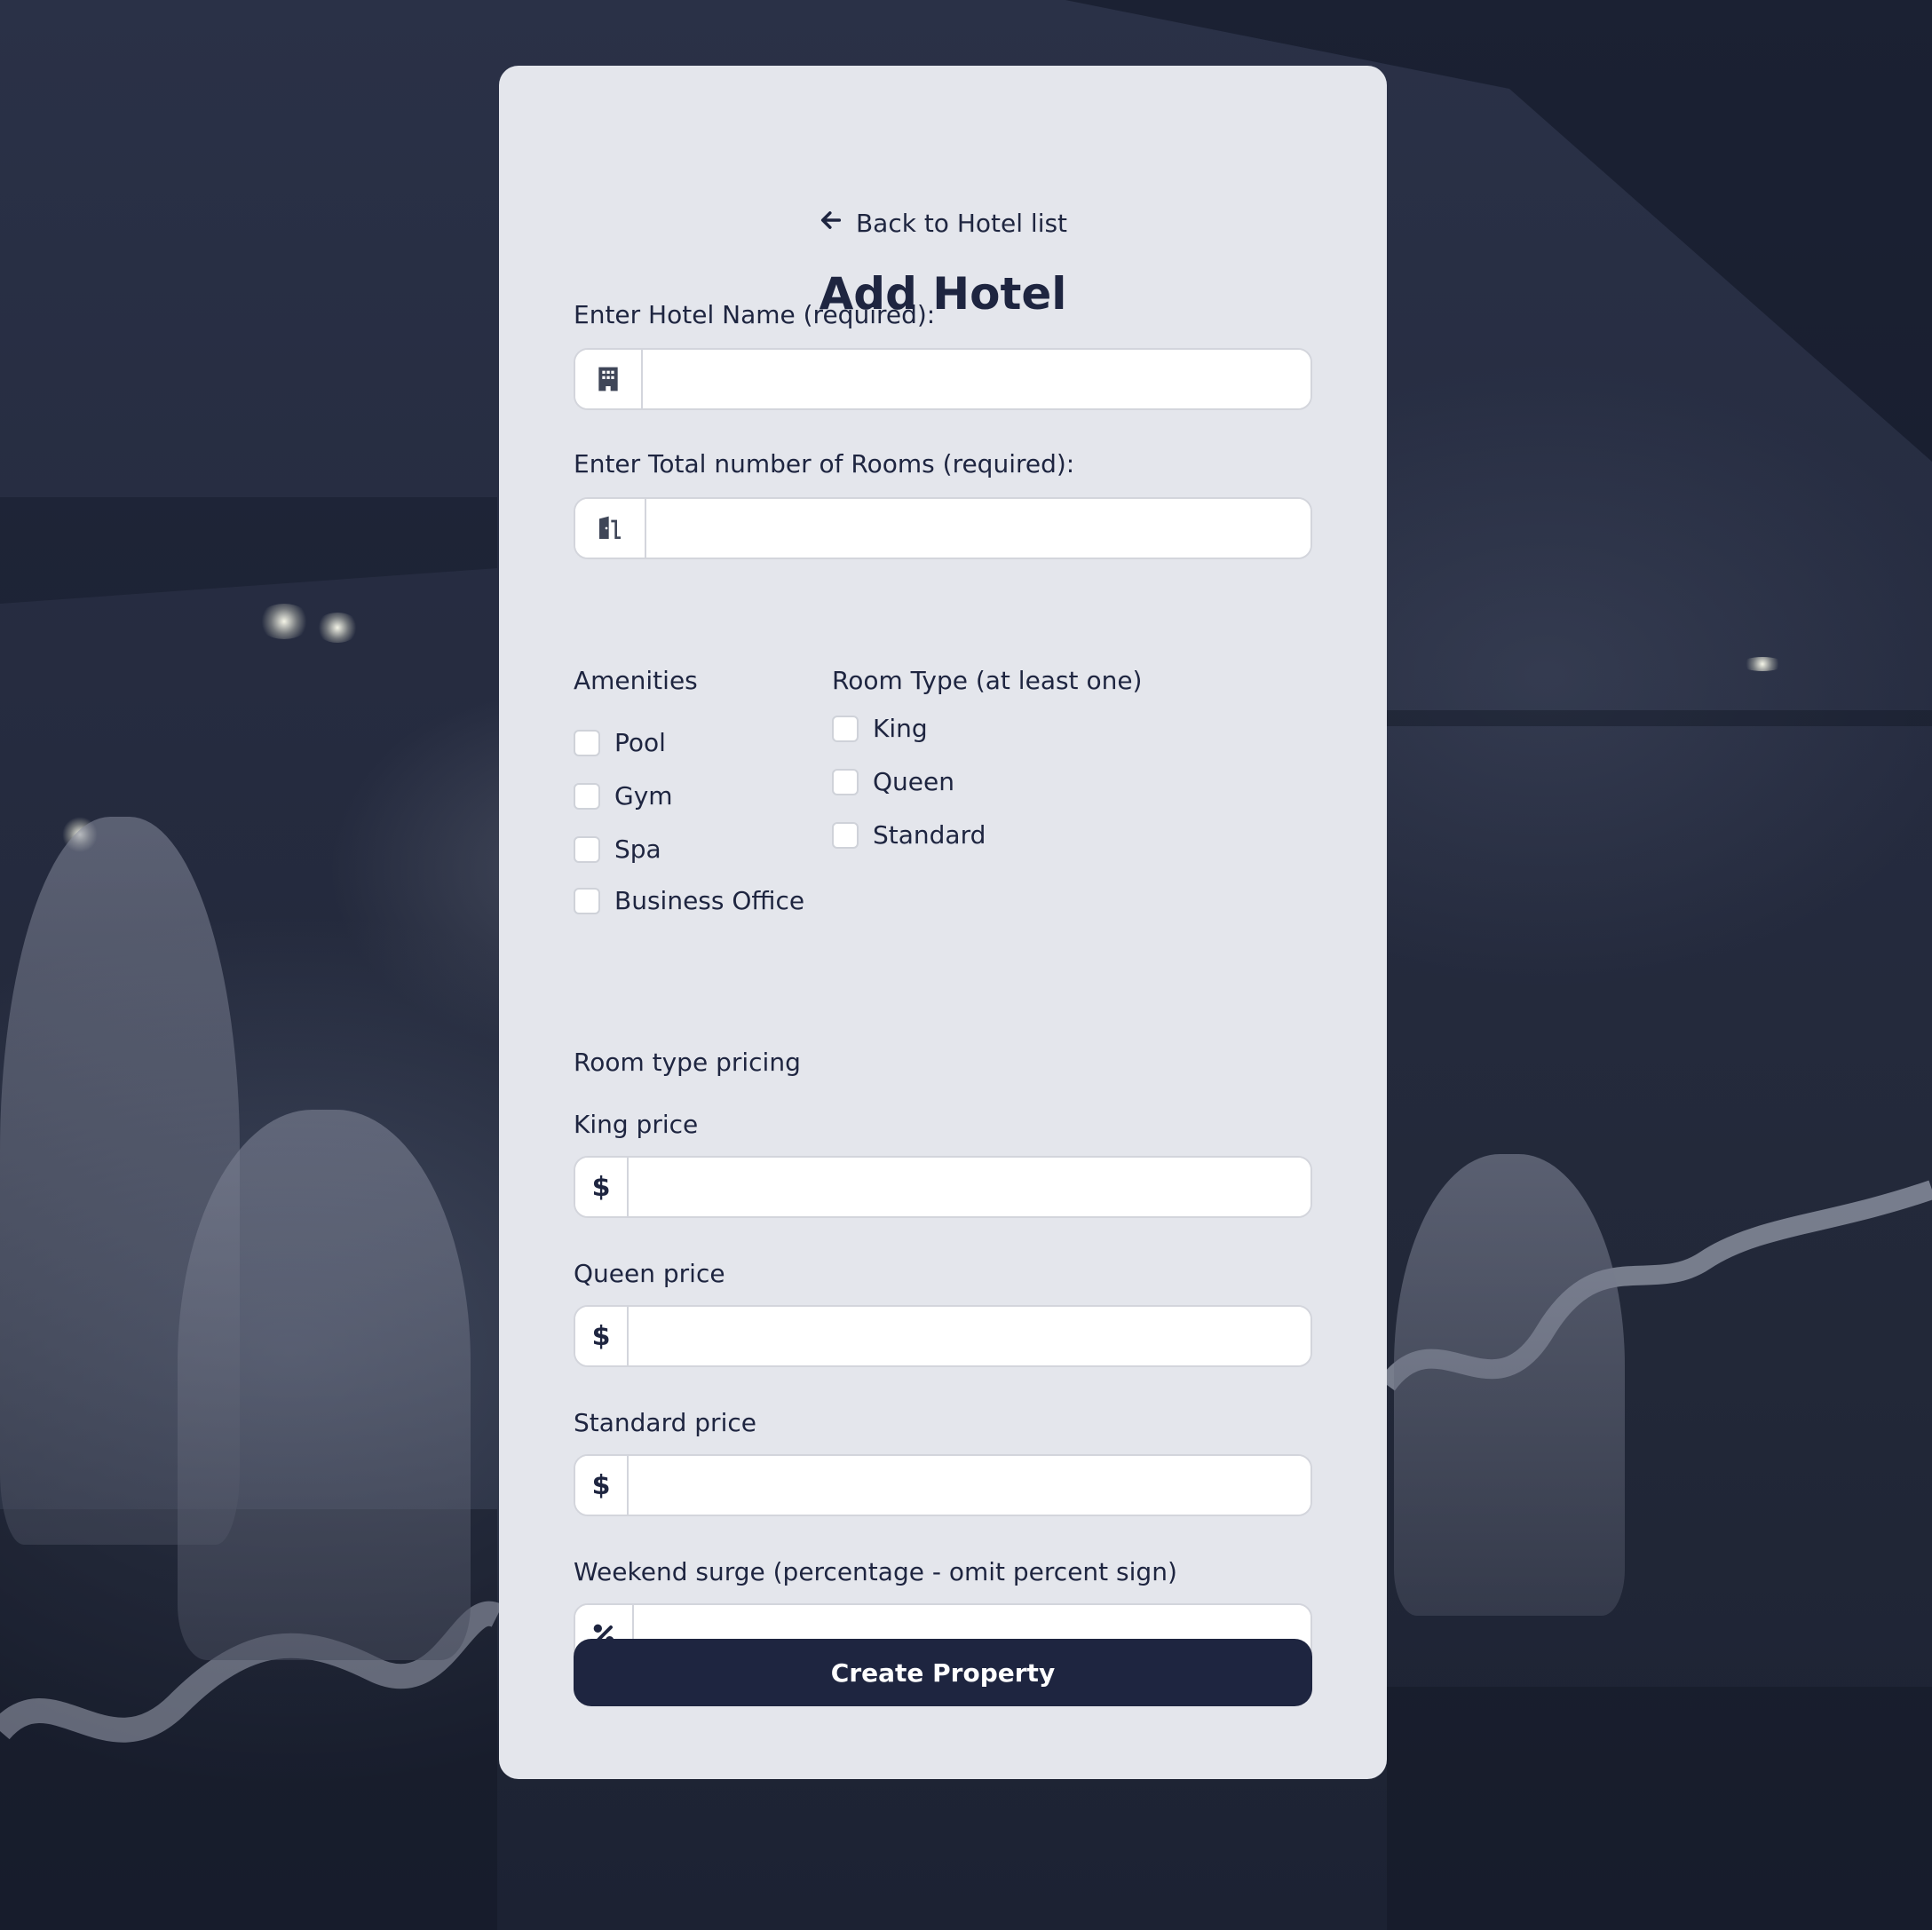 The height and width of the screenshot is (1930, 1932). What do you see at coordinates (643, 796) in the screenshot?
I see `amenity-label: Gym` at bounding box center [643, 796].